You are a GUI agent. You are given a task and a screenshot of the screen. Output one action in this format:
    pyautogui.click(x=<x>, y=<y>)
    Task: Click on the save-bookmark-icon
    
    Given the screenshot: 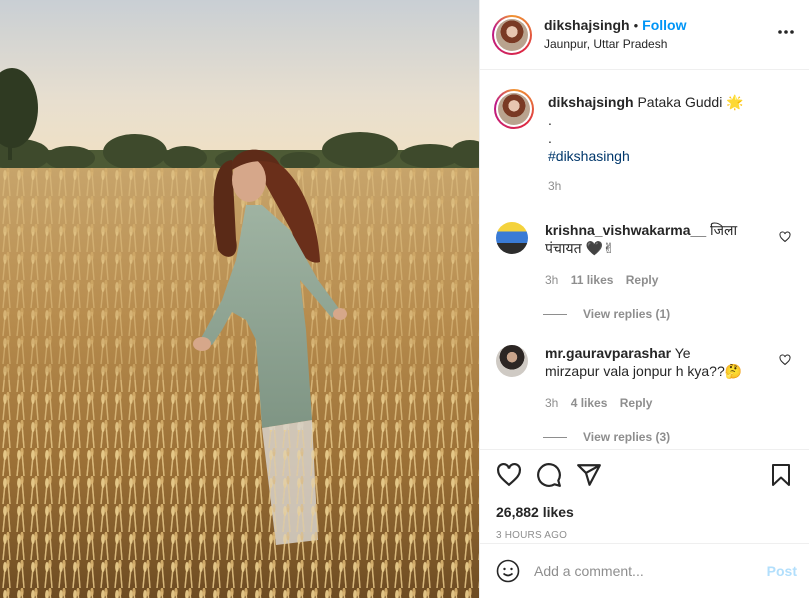 What is the action you would take?
    pyautogui.click(x=781, y=475)
    